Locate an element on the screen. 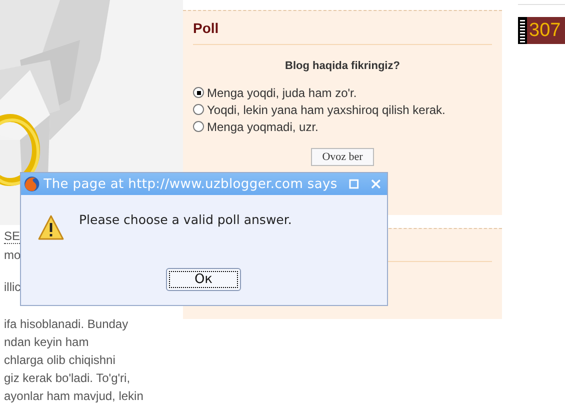 The height and width of the screenshot is (406, 565). ok-button: Oк is located at coordinates (203, 279).